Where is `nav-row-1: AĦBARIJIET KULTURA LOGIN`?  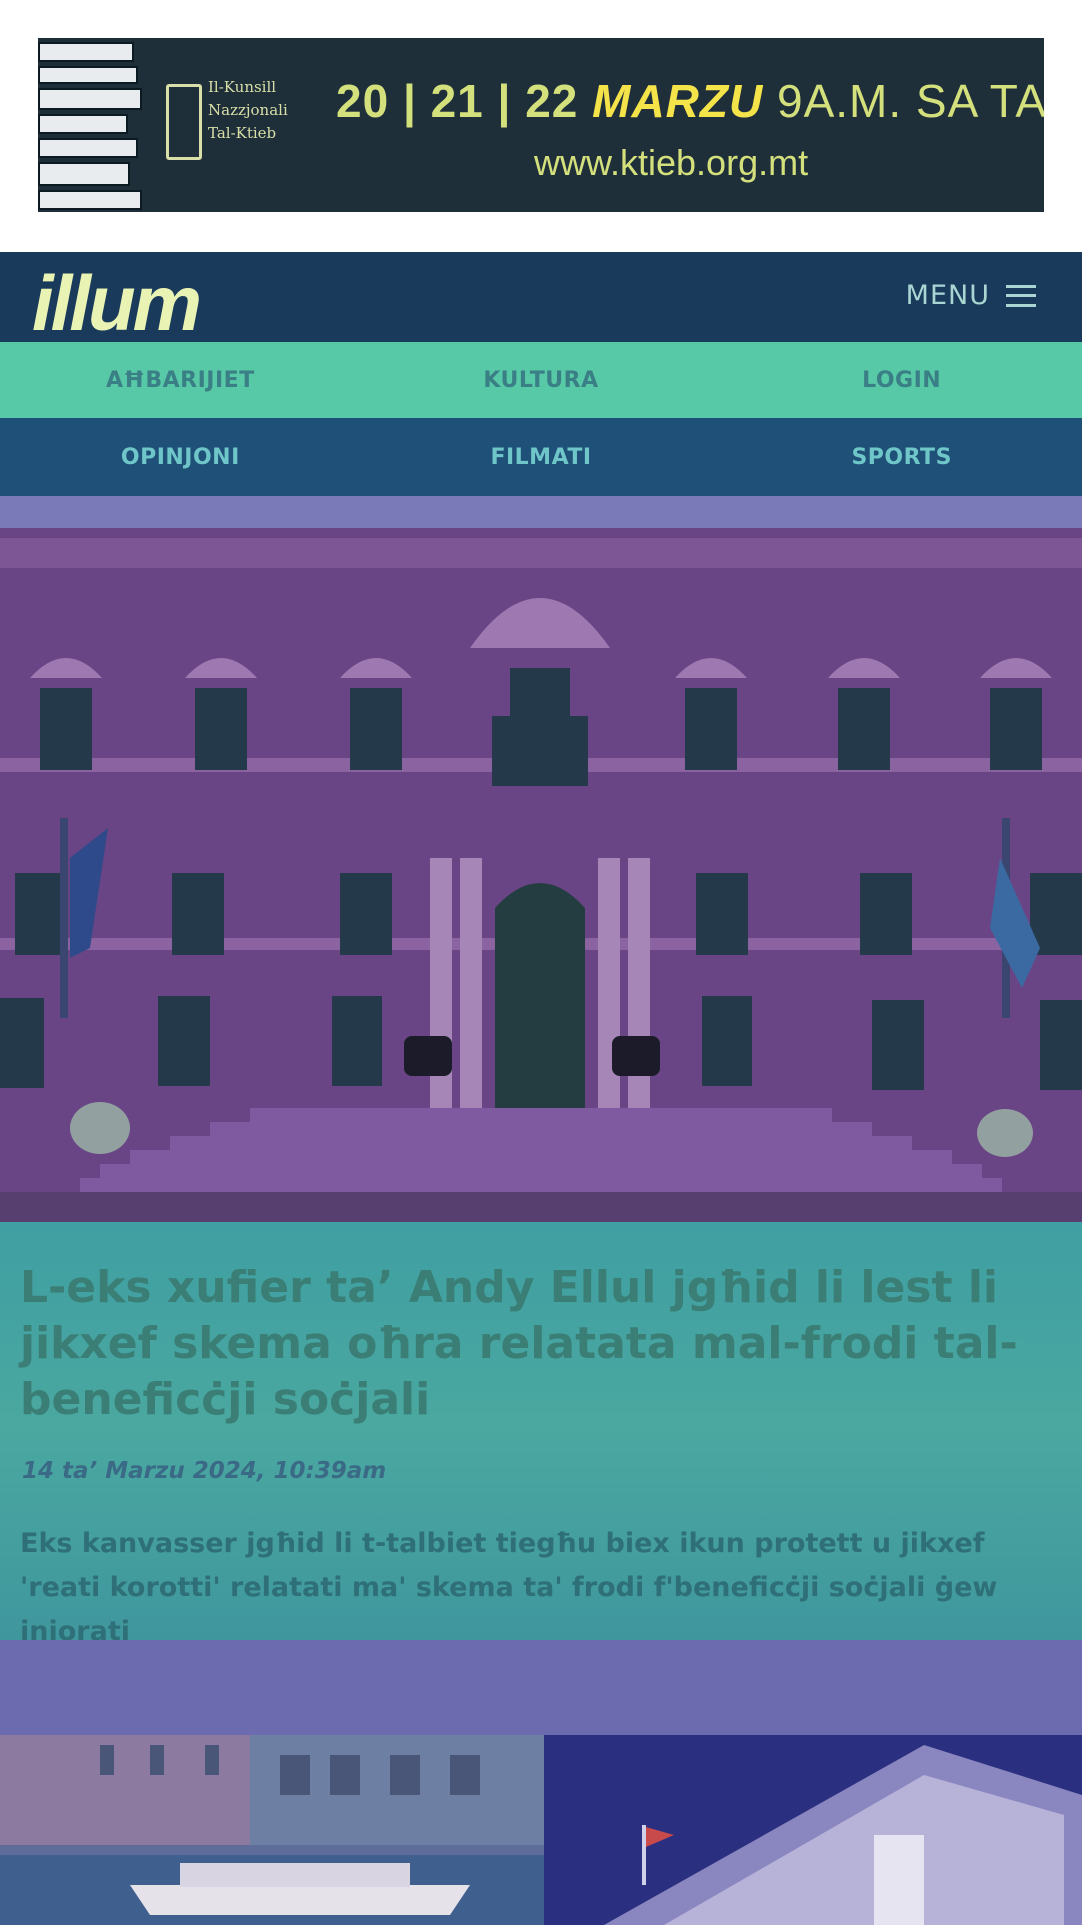
nav-row-1: AĦBARIJIET KULTURA LOGIN is located at coordinates (541, 380).